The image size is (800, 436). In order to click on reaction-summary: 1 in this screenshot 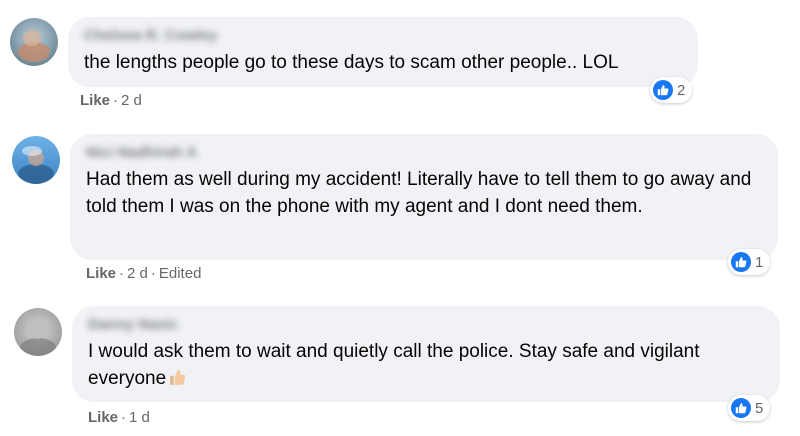, I will do `click(749, 262)`.